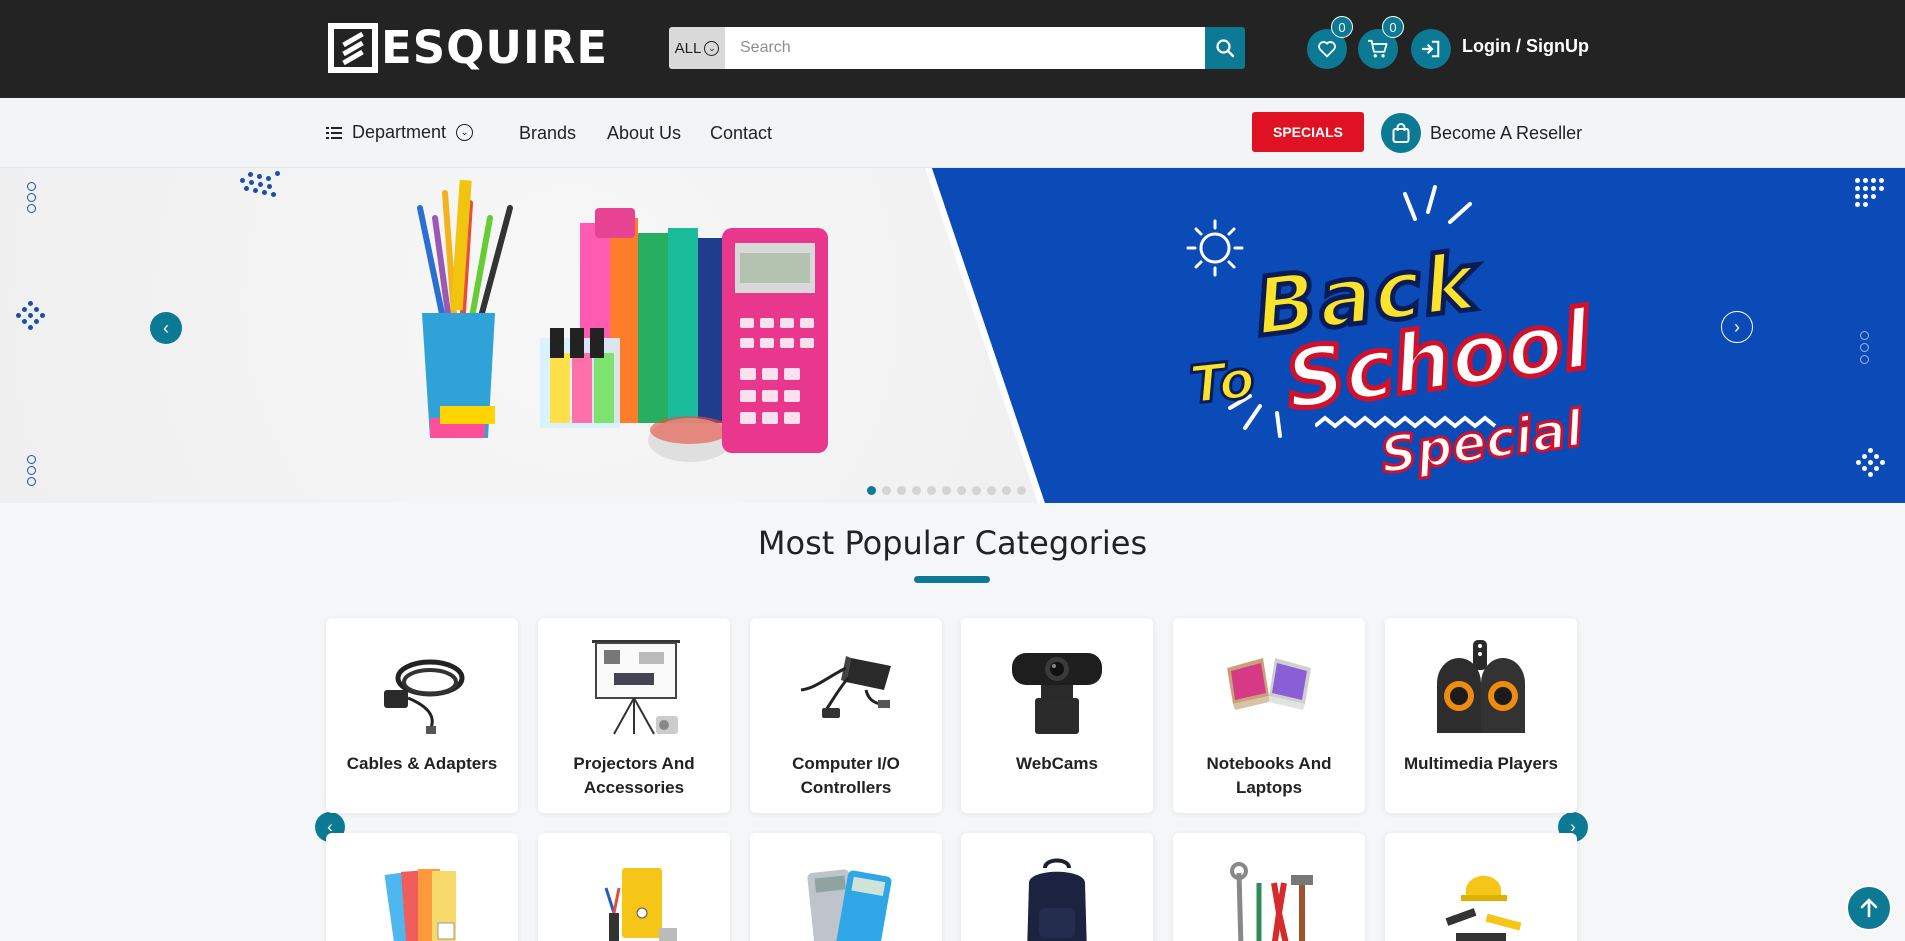  Describe the element at coordinates (741, 133) in the screenshot. I see `nav-link-contact: Contact` at that location.